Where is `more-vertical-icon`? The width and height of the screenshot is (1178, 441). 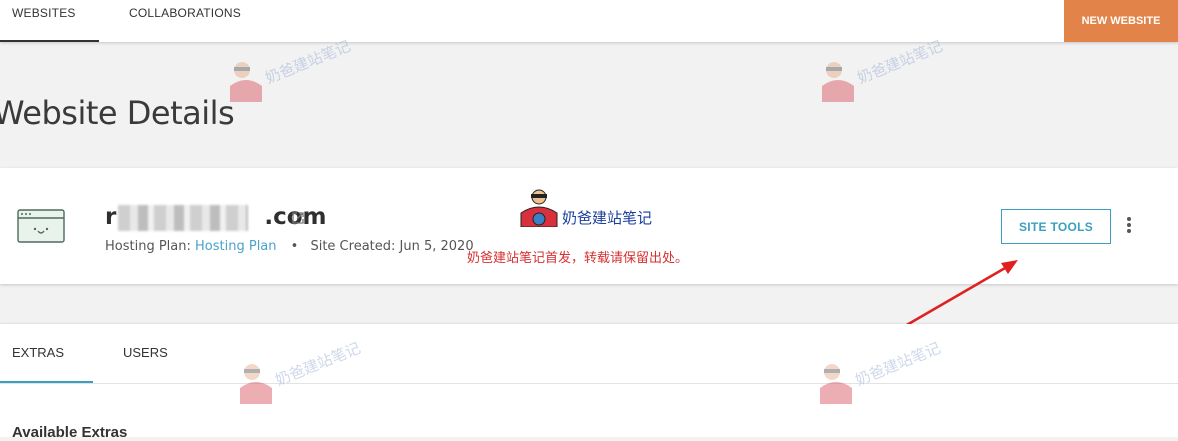
more-vertical-icon is located at coordinates (1129, 227).